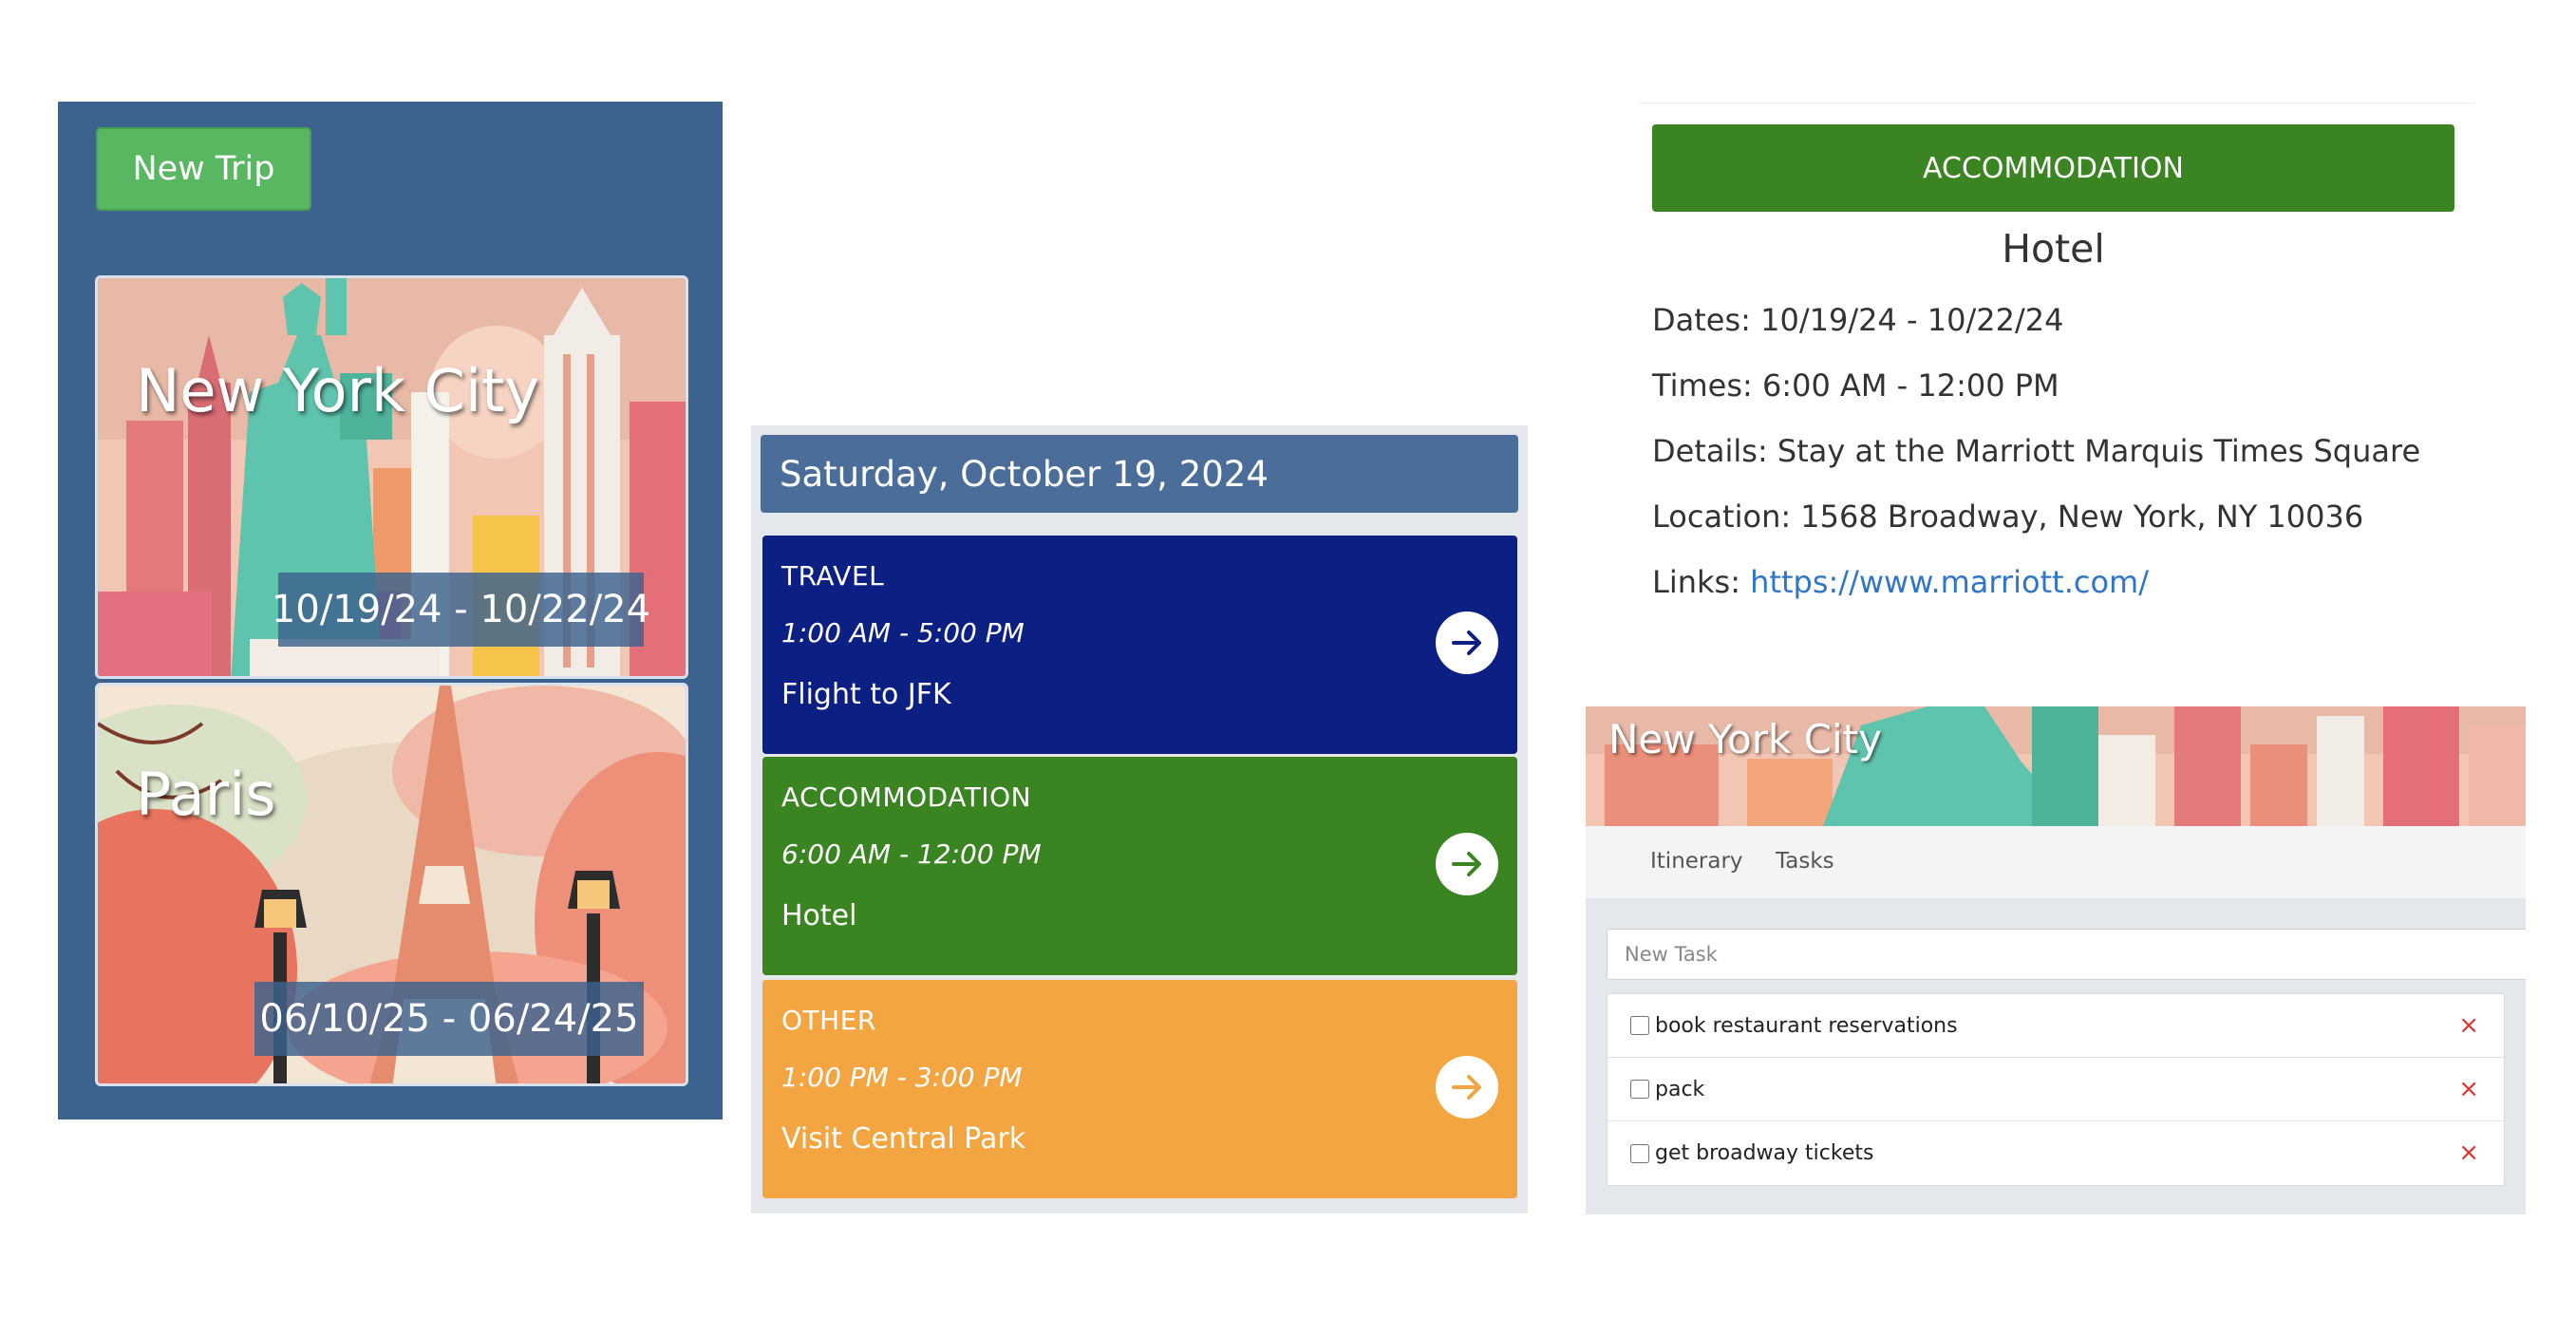 The image size is (2576, 1317). What do you see at coordinates (1696, 582) in the screenshot?
I see `detail-links-label: Links:` at bounding box center [1696, 582].